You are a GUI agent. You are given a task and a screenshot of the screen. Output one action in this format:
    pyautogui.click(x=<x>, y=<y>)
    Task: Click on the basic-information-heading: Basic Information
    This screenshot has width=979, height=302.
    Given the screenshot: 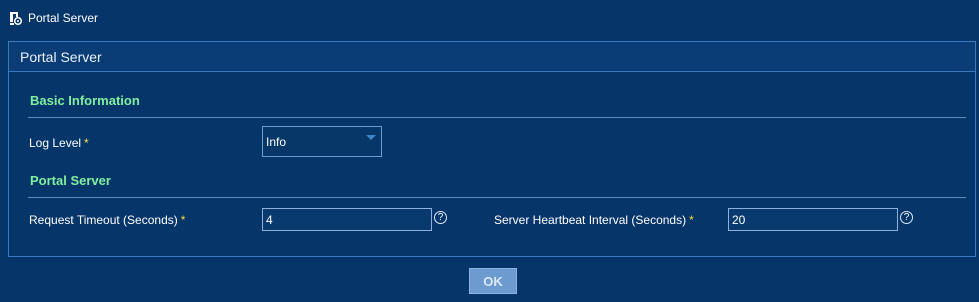 What is the action you would take?
    pyautogui.click(x=85, y=100)
    